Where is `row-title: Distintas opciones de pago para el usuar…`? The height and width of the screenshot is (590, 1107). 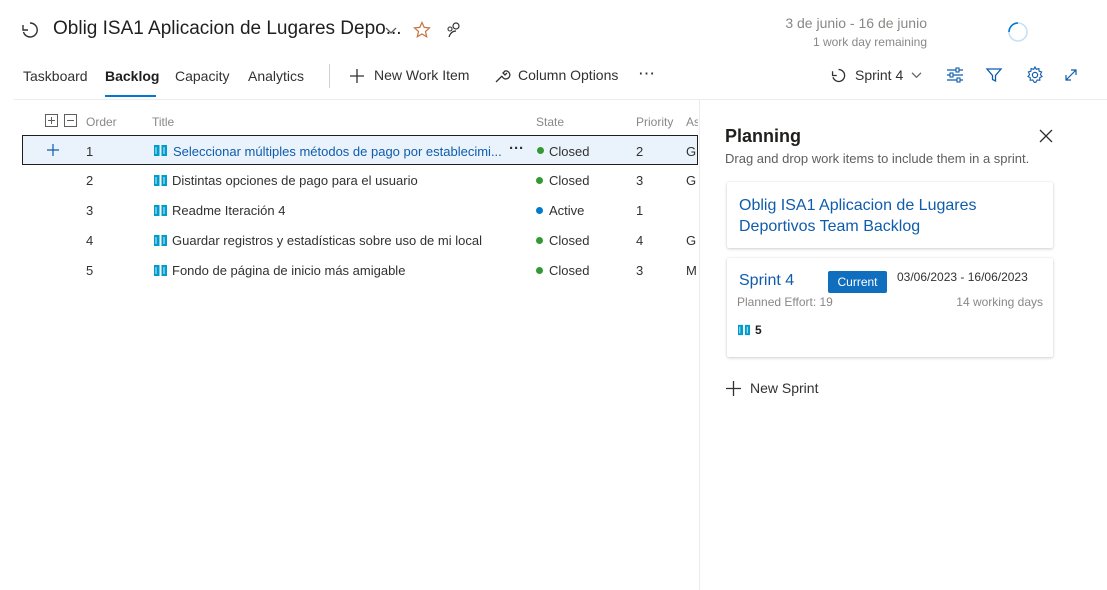
row-title: Distintas opciones de pago para el usuar… is located at coordinates (295, 180).